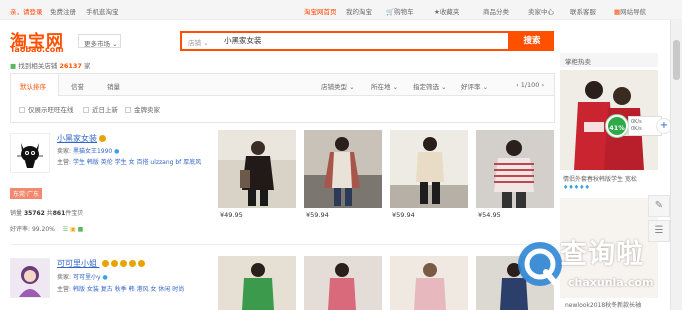  What do you see at coordinates (26, 11) in the screenshot?
I see `login-link: 亲，请登录` at bounding box center [26, 11].